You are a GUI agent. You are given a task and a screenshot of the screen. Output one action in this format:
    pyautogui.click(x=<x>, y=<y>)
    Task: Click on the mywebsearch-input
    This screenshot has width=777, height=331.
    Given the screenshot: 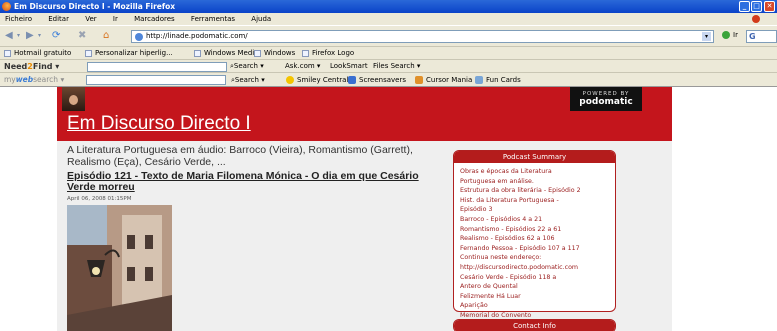 What is the action you would take?
    pyautogui.click(x=156, y=80)
    